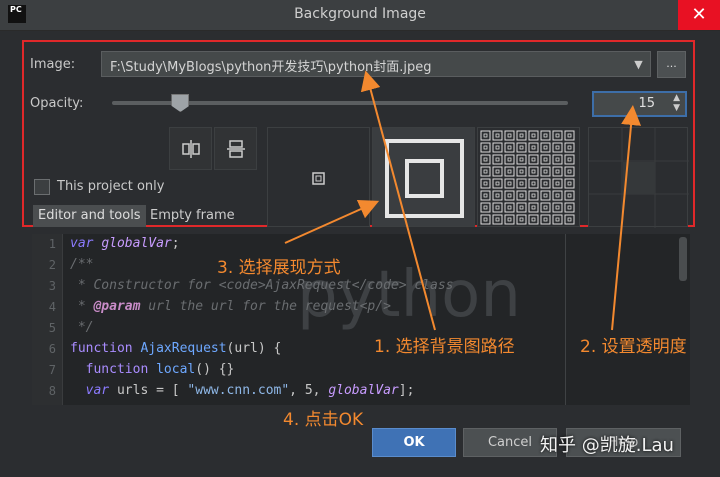 This screenshot has height=477, width=720. I want to click on annotation-step1: 1. 选择背景图路径, so click(444, 347).